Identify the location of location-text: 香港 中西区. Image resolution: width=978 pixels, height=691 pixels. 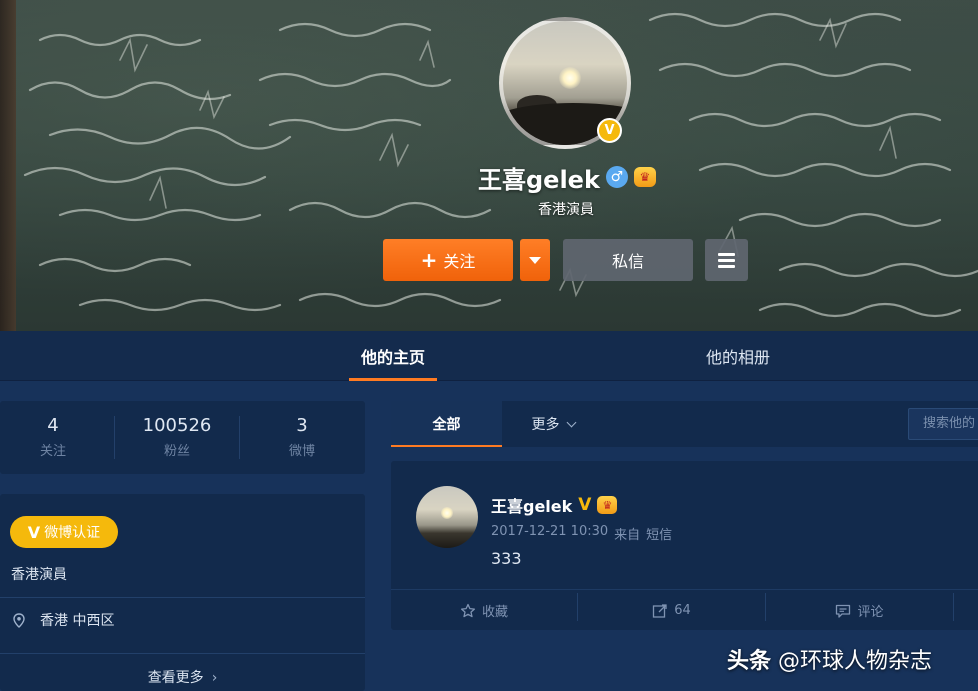
(77, 621).